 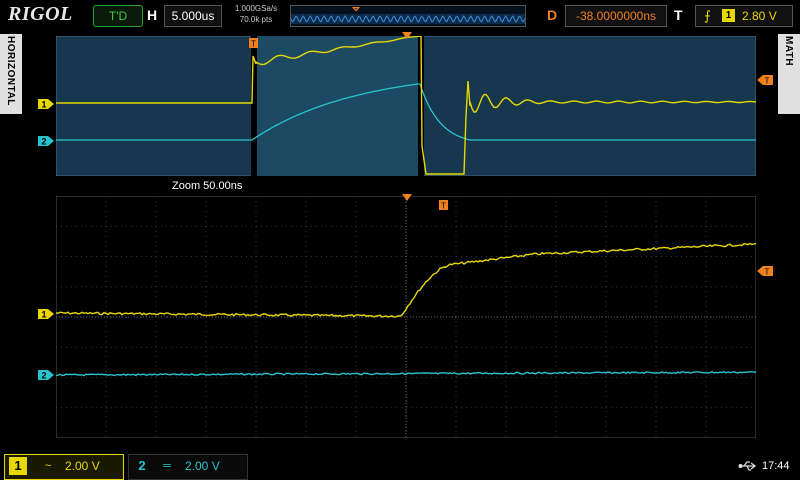 What do you see at coordinates (728, 15) in the screenshot?
I see `trigger-source-badge: 1` at bounding box center [728, 15].